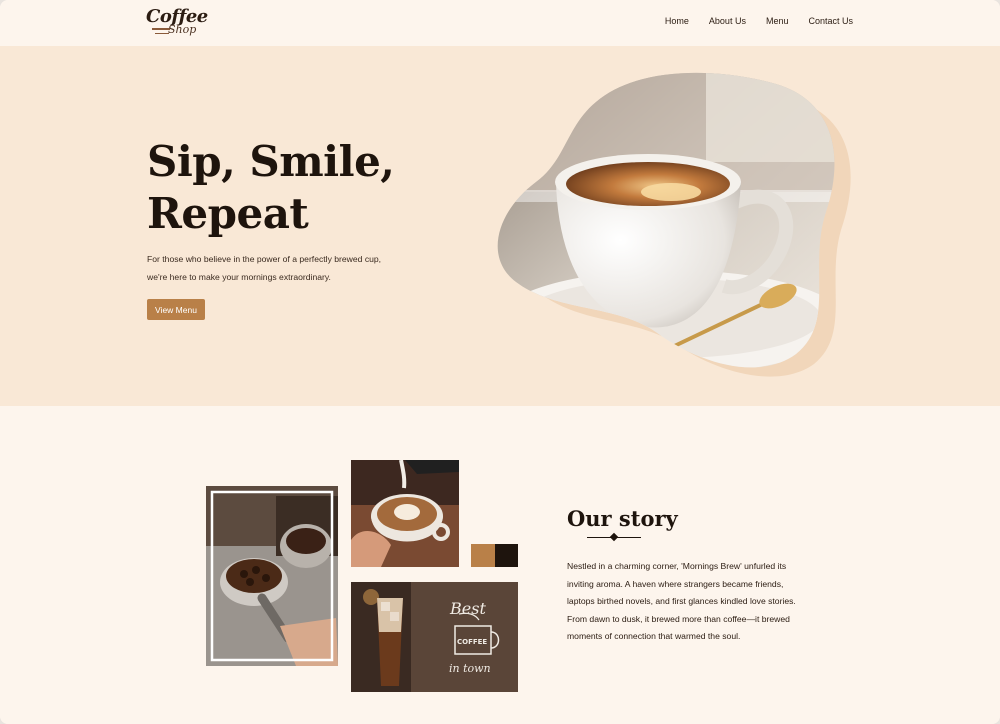 This screenshot has width=1000, height=724. What do you see at coordinates (472, 642) in the screenshot?
I see `sign-coffee: COFFEE` at bounding box center [472, 642].